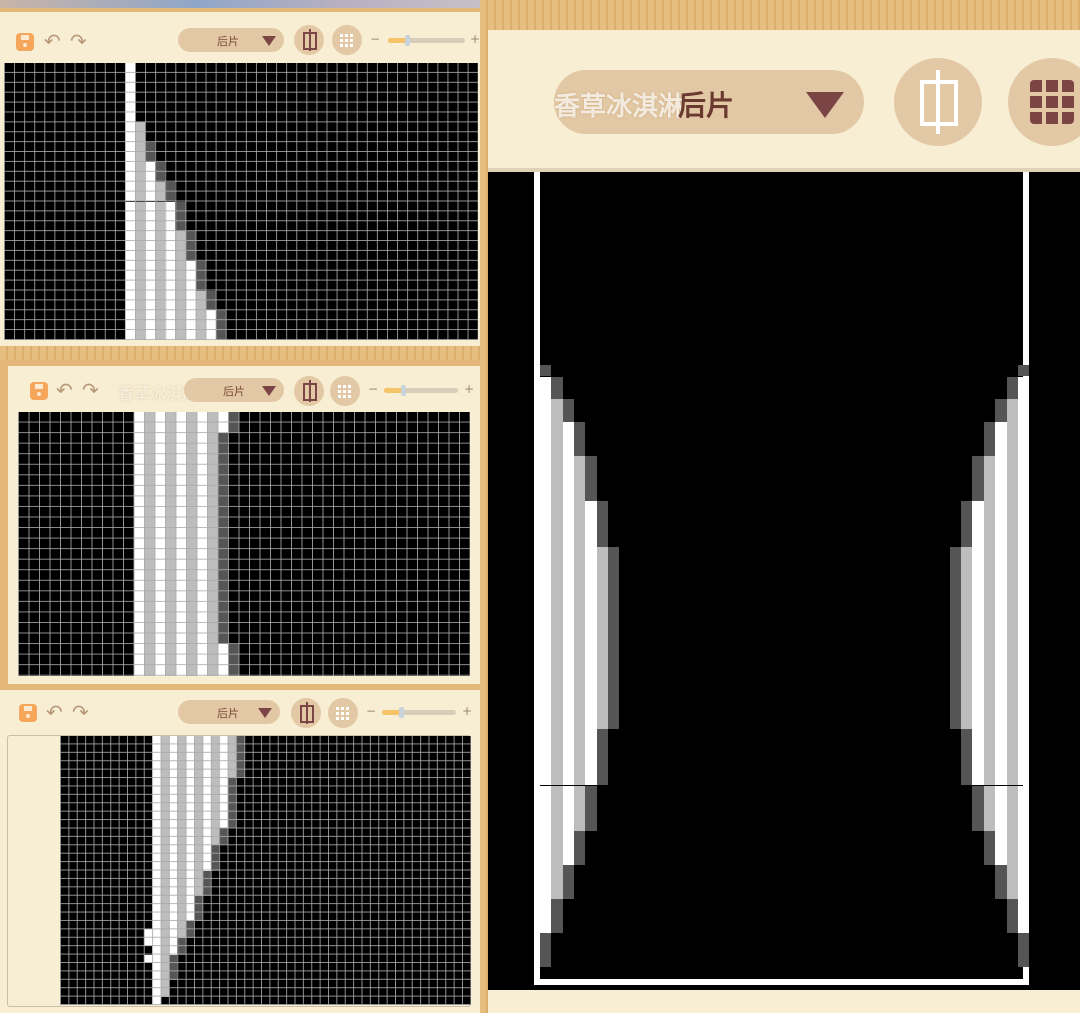 This screenshot has height=1013, width=1080. Describe the element at coordinates (938, 102) in the screenshot. I see `mirror-button` at that location.